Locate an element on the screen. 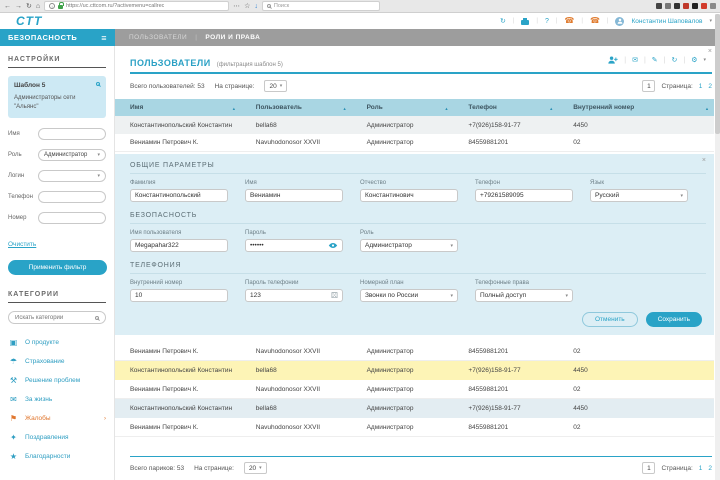  template-card: Шаблон 5 Администраторы сети "Альянс" is located at coordinates (57, 97).